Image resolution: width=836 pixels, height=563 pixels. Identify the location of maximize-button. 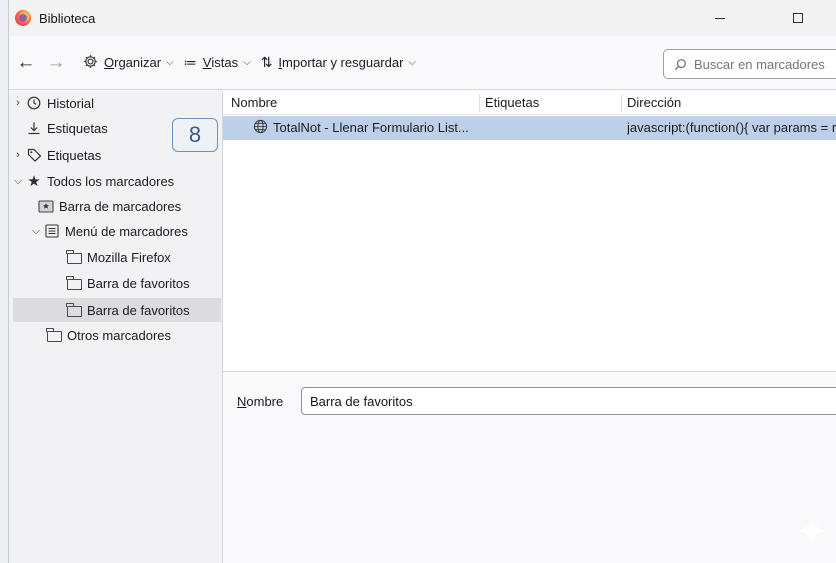
(798, 18).